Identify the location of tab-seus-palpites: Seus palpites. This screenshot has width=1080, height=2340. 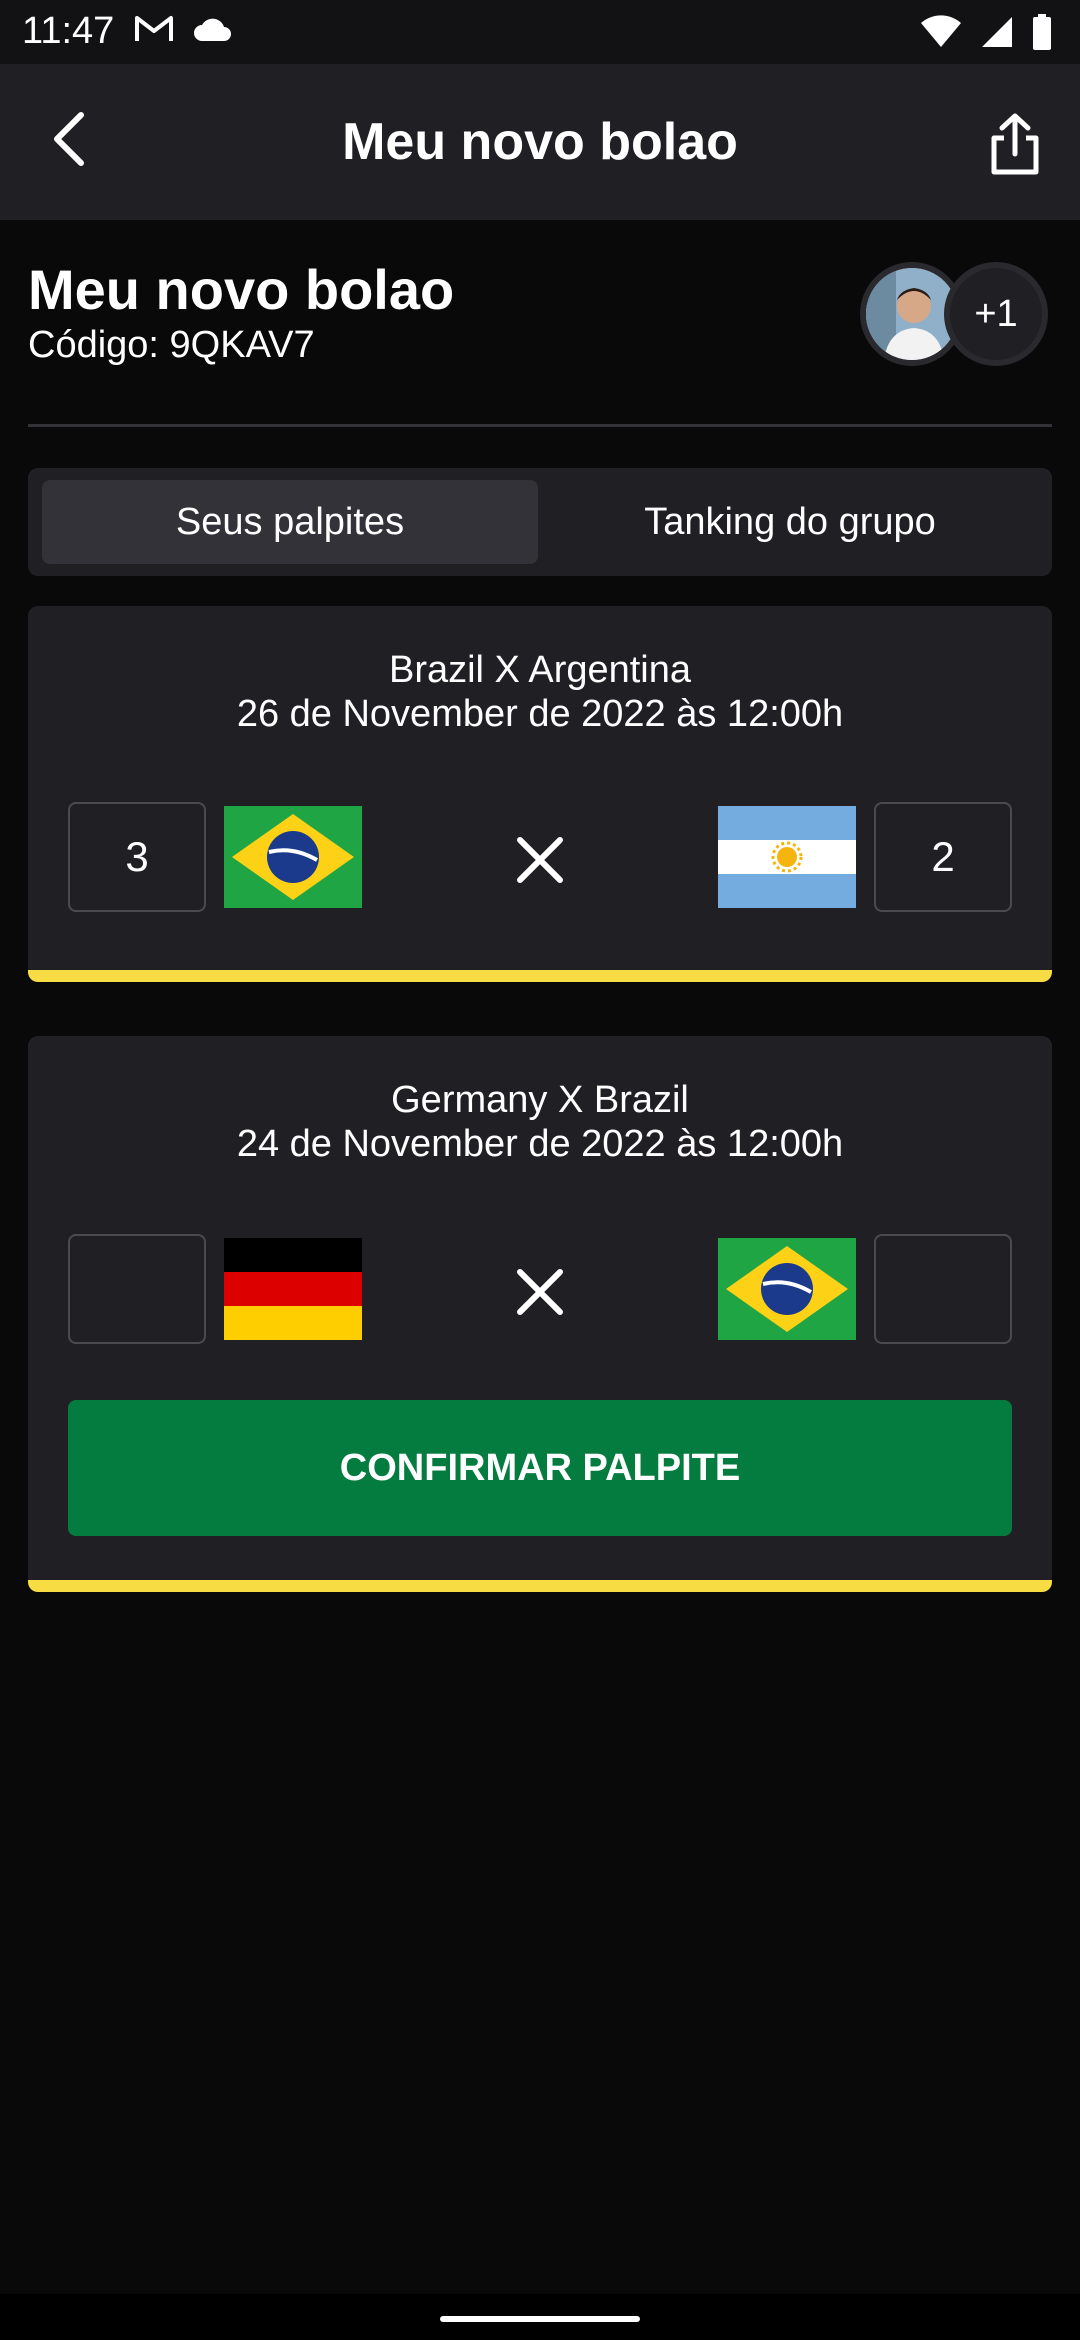
(290, 522).